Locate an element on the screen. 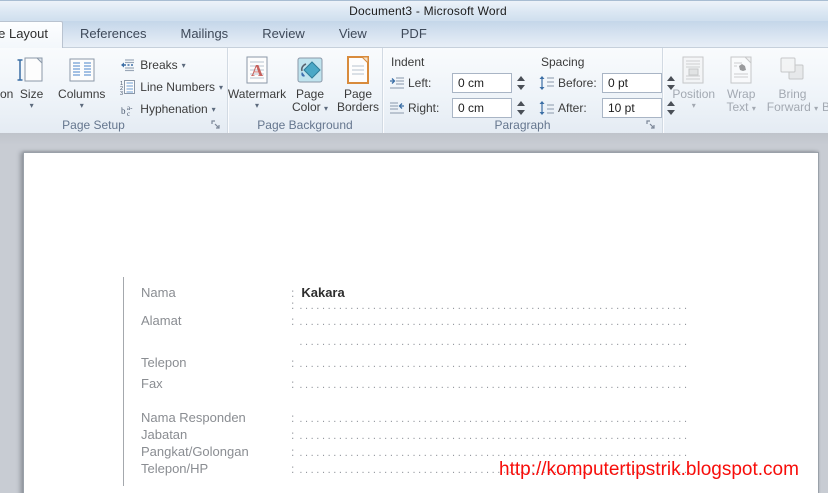 Image resolution: width=828 pixels, height=493 pixels. paragraph-dialog-launcher is located at coordinates (651, 125).